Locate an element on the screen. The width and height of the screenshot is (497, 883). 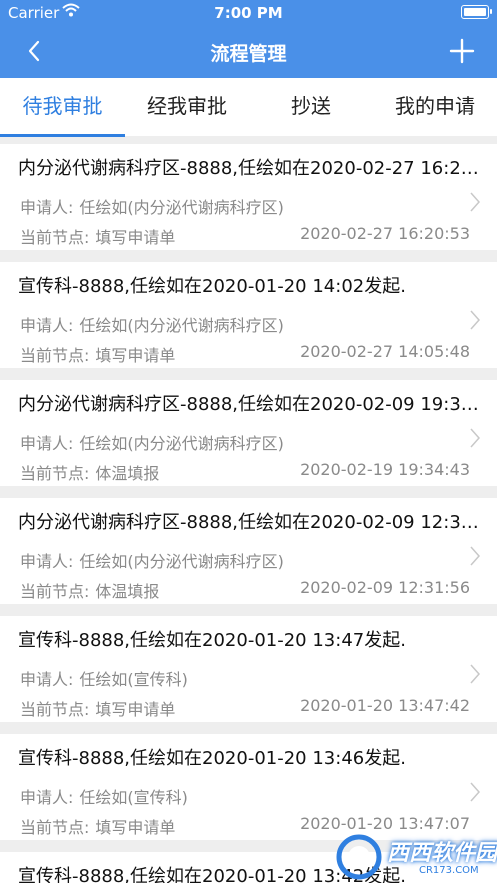
tab-approved-by-me: 经我审批 is located at coordinates (187, 107).